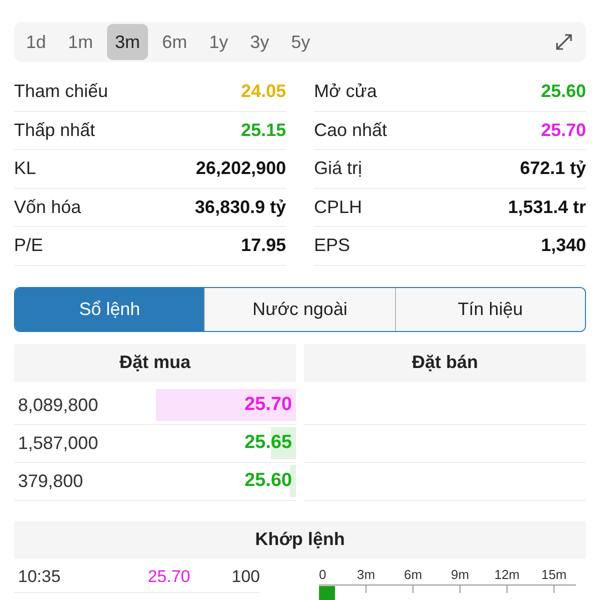 The height and width of the screenshot is (600, 600). I want to click on stat-label: KL, so click(25, 168).